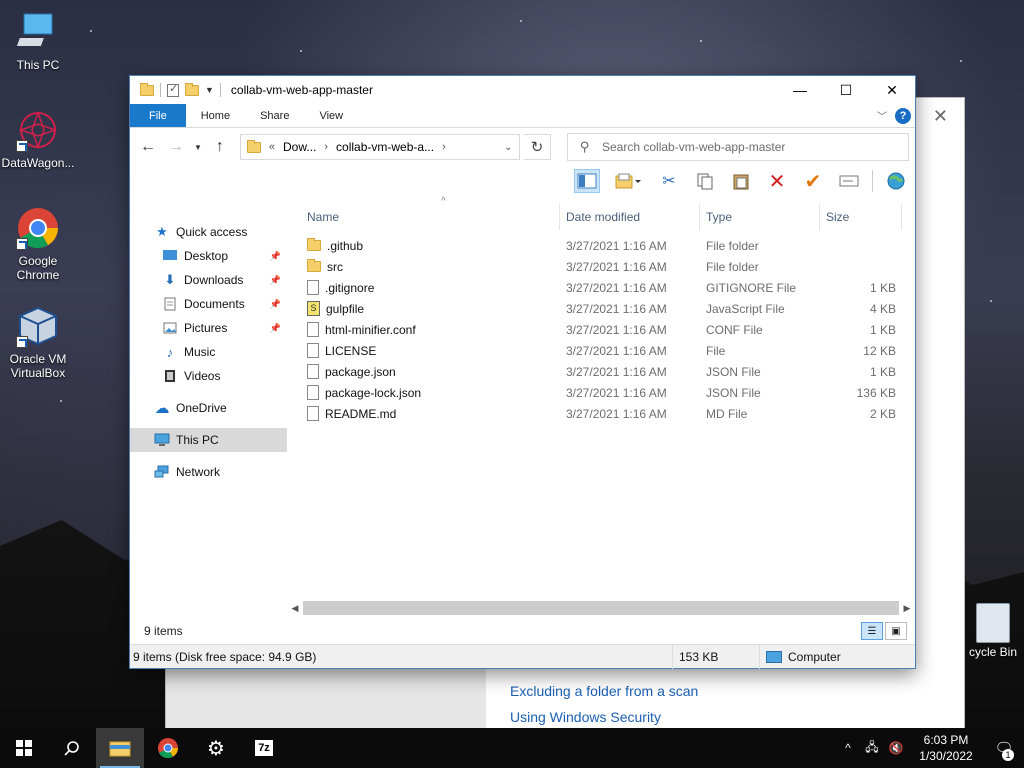 Image resolution: width=1024 pixels, height=768 pixels. Describe the element at coordinates (216, 748) in the screenshot. I see `taskbar-settings: ⚙` at that location.